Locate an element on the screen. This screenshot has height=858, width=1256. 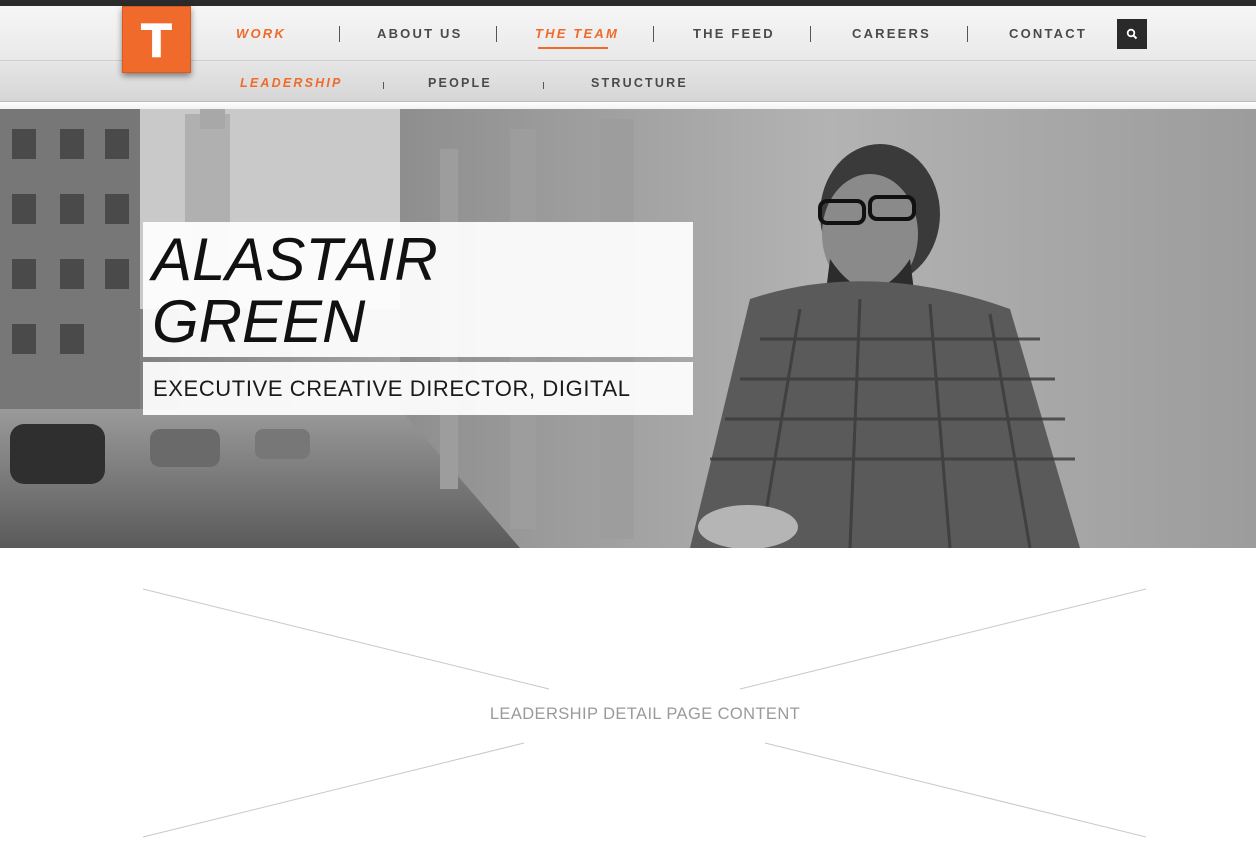
job-title-card: EXECUTIVE CREATIVE DIRECTOR, DIGITAL is located at coordinates (418, 388).